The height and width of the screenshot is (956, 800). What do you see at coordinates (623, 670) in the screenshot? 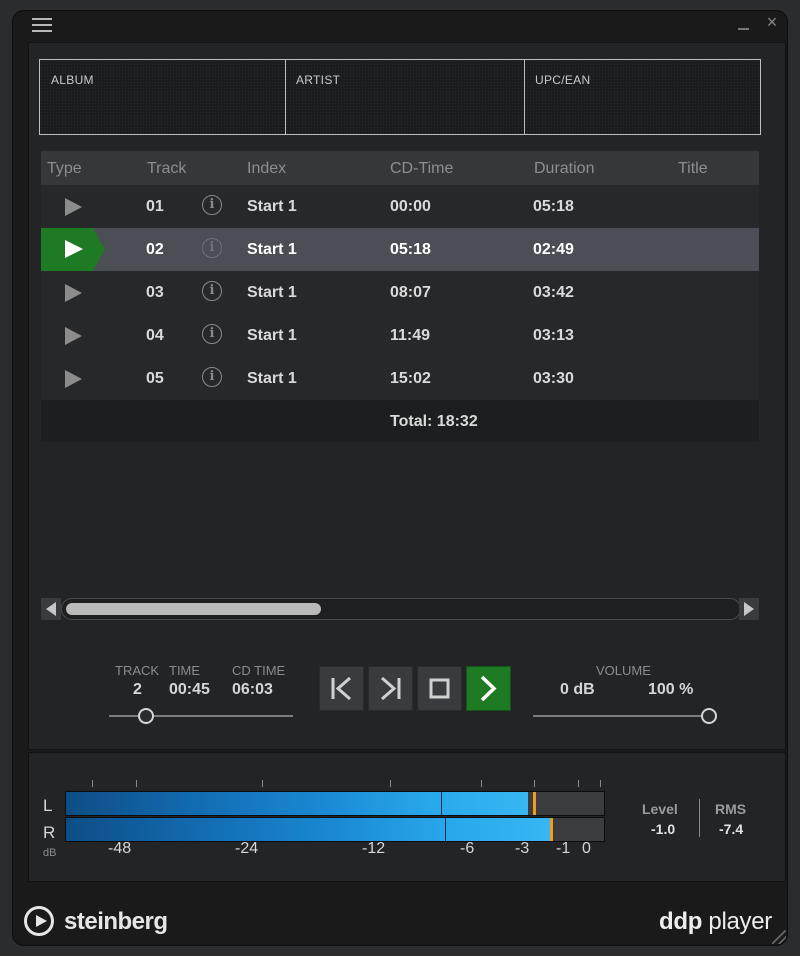
I see `volume-label: VOLUME` at bounding box center [623, 670].